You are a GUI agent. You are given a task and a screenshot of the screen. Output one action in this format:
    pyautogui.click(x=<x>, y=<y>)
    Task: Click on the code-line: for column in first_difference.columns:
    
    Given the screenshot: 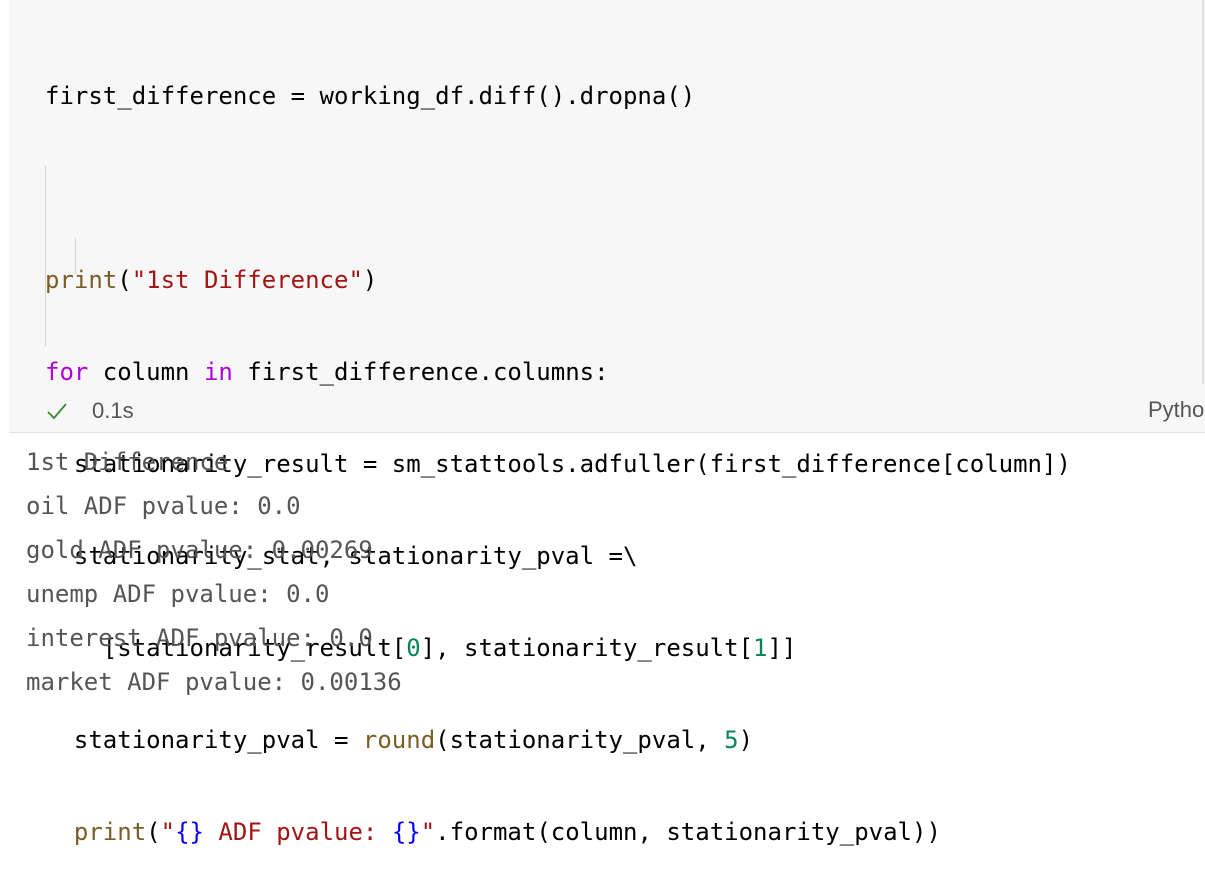 What is the action you would take?
    pyautogui.click(x=327, y=372)
    